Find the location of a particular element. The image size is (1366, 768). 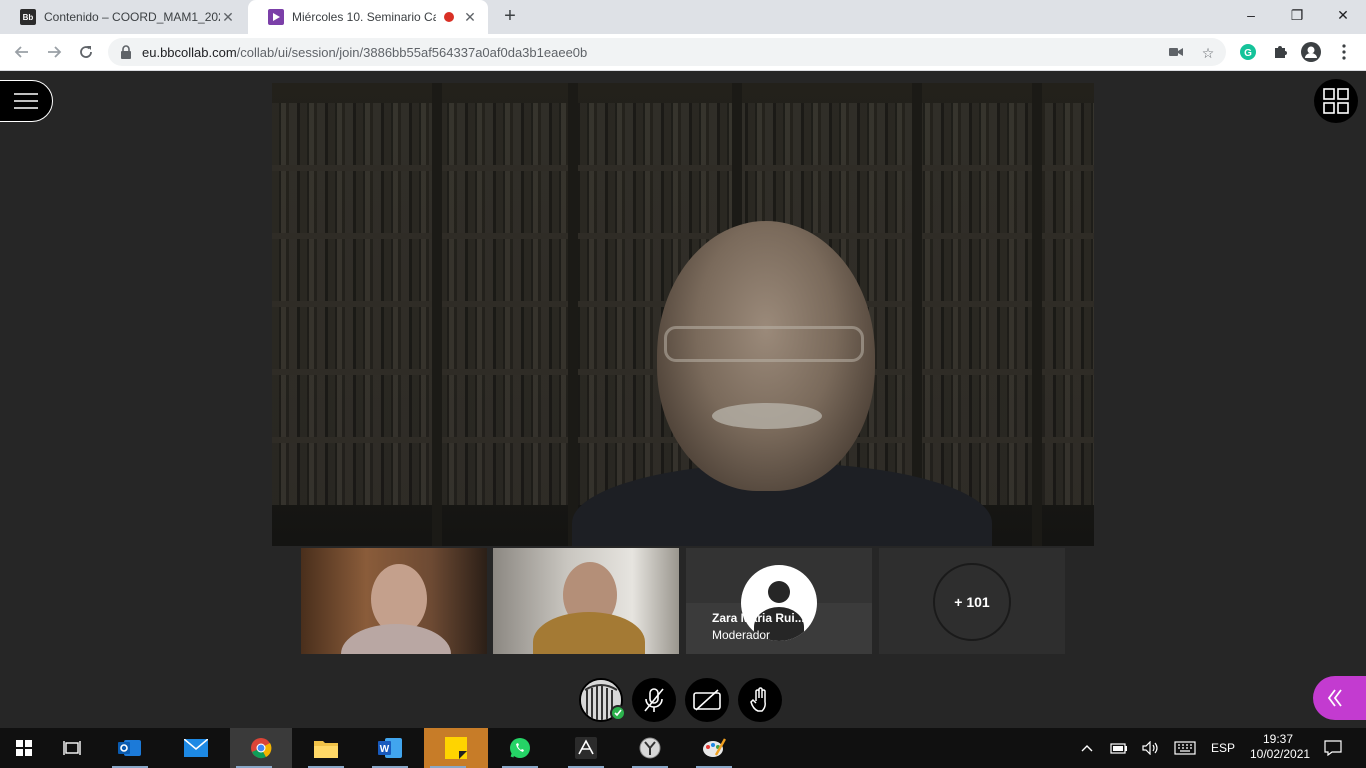

battery-icon is located at coordinates (1118, 748).